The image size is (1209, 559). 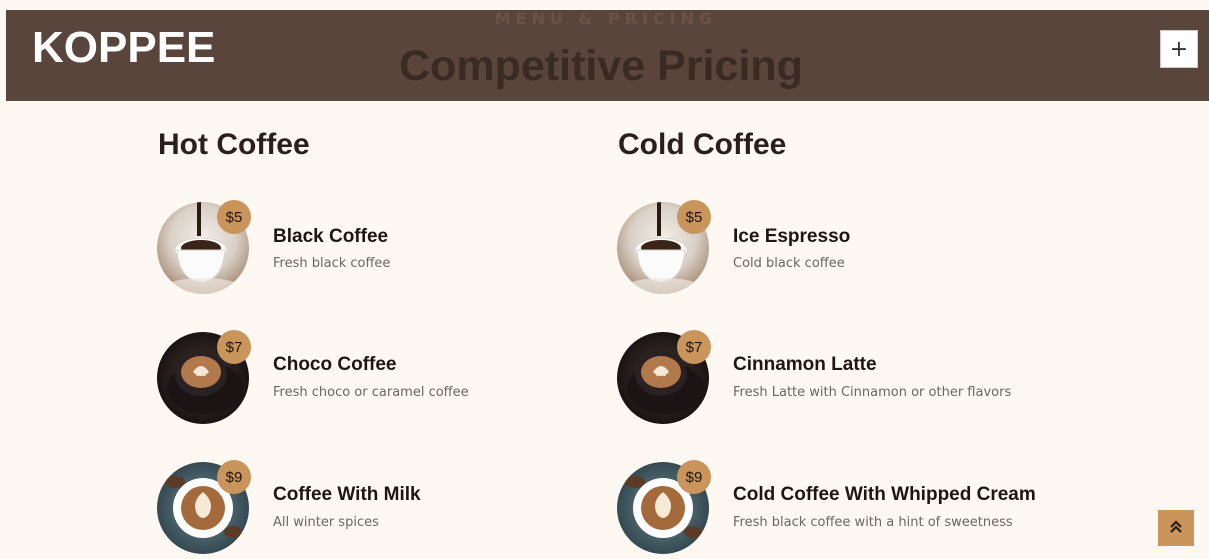 I want to click on cold-coffee-heading: Cold Coffee, so click(x=702, y=144).